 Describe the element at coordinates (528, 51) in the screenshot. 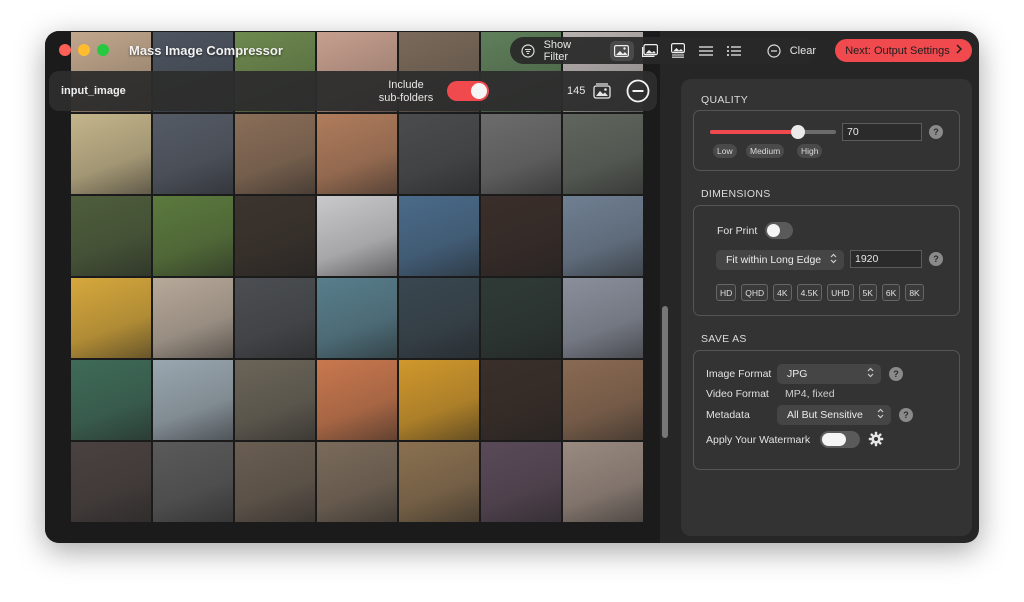

I see `filter-icon` at that location.